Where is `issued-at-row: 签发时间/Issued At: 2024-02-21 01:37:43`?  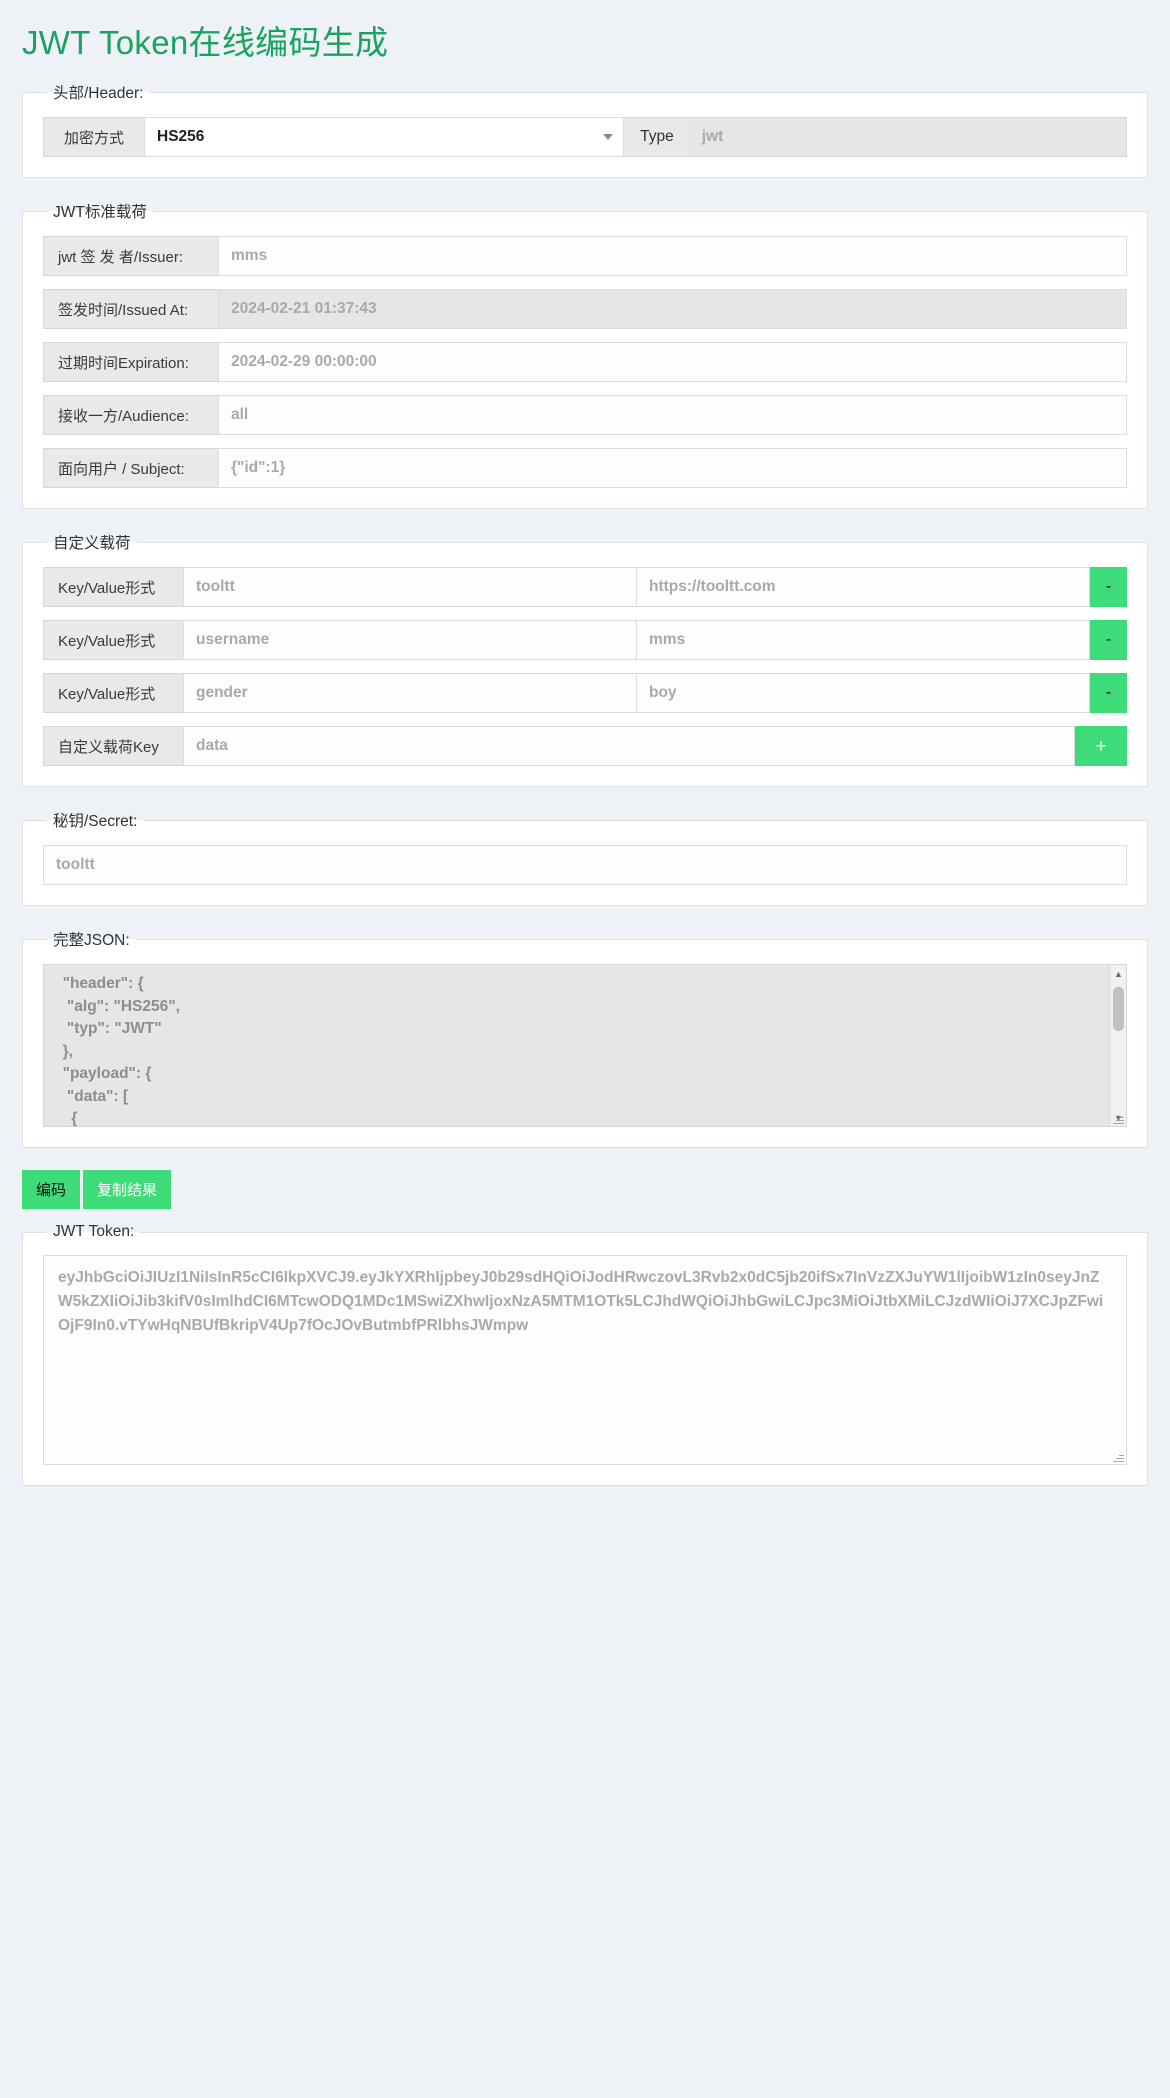
issued-at-row: 签发时间/Issued At: 2024-02-21 01:37:43 is located at coordinates (585, 309).